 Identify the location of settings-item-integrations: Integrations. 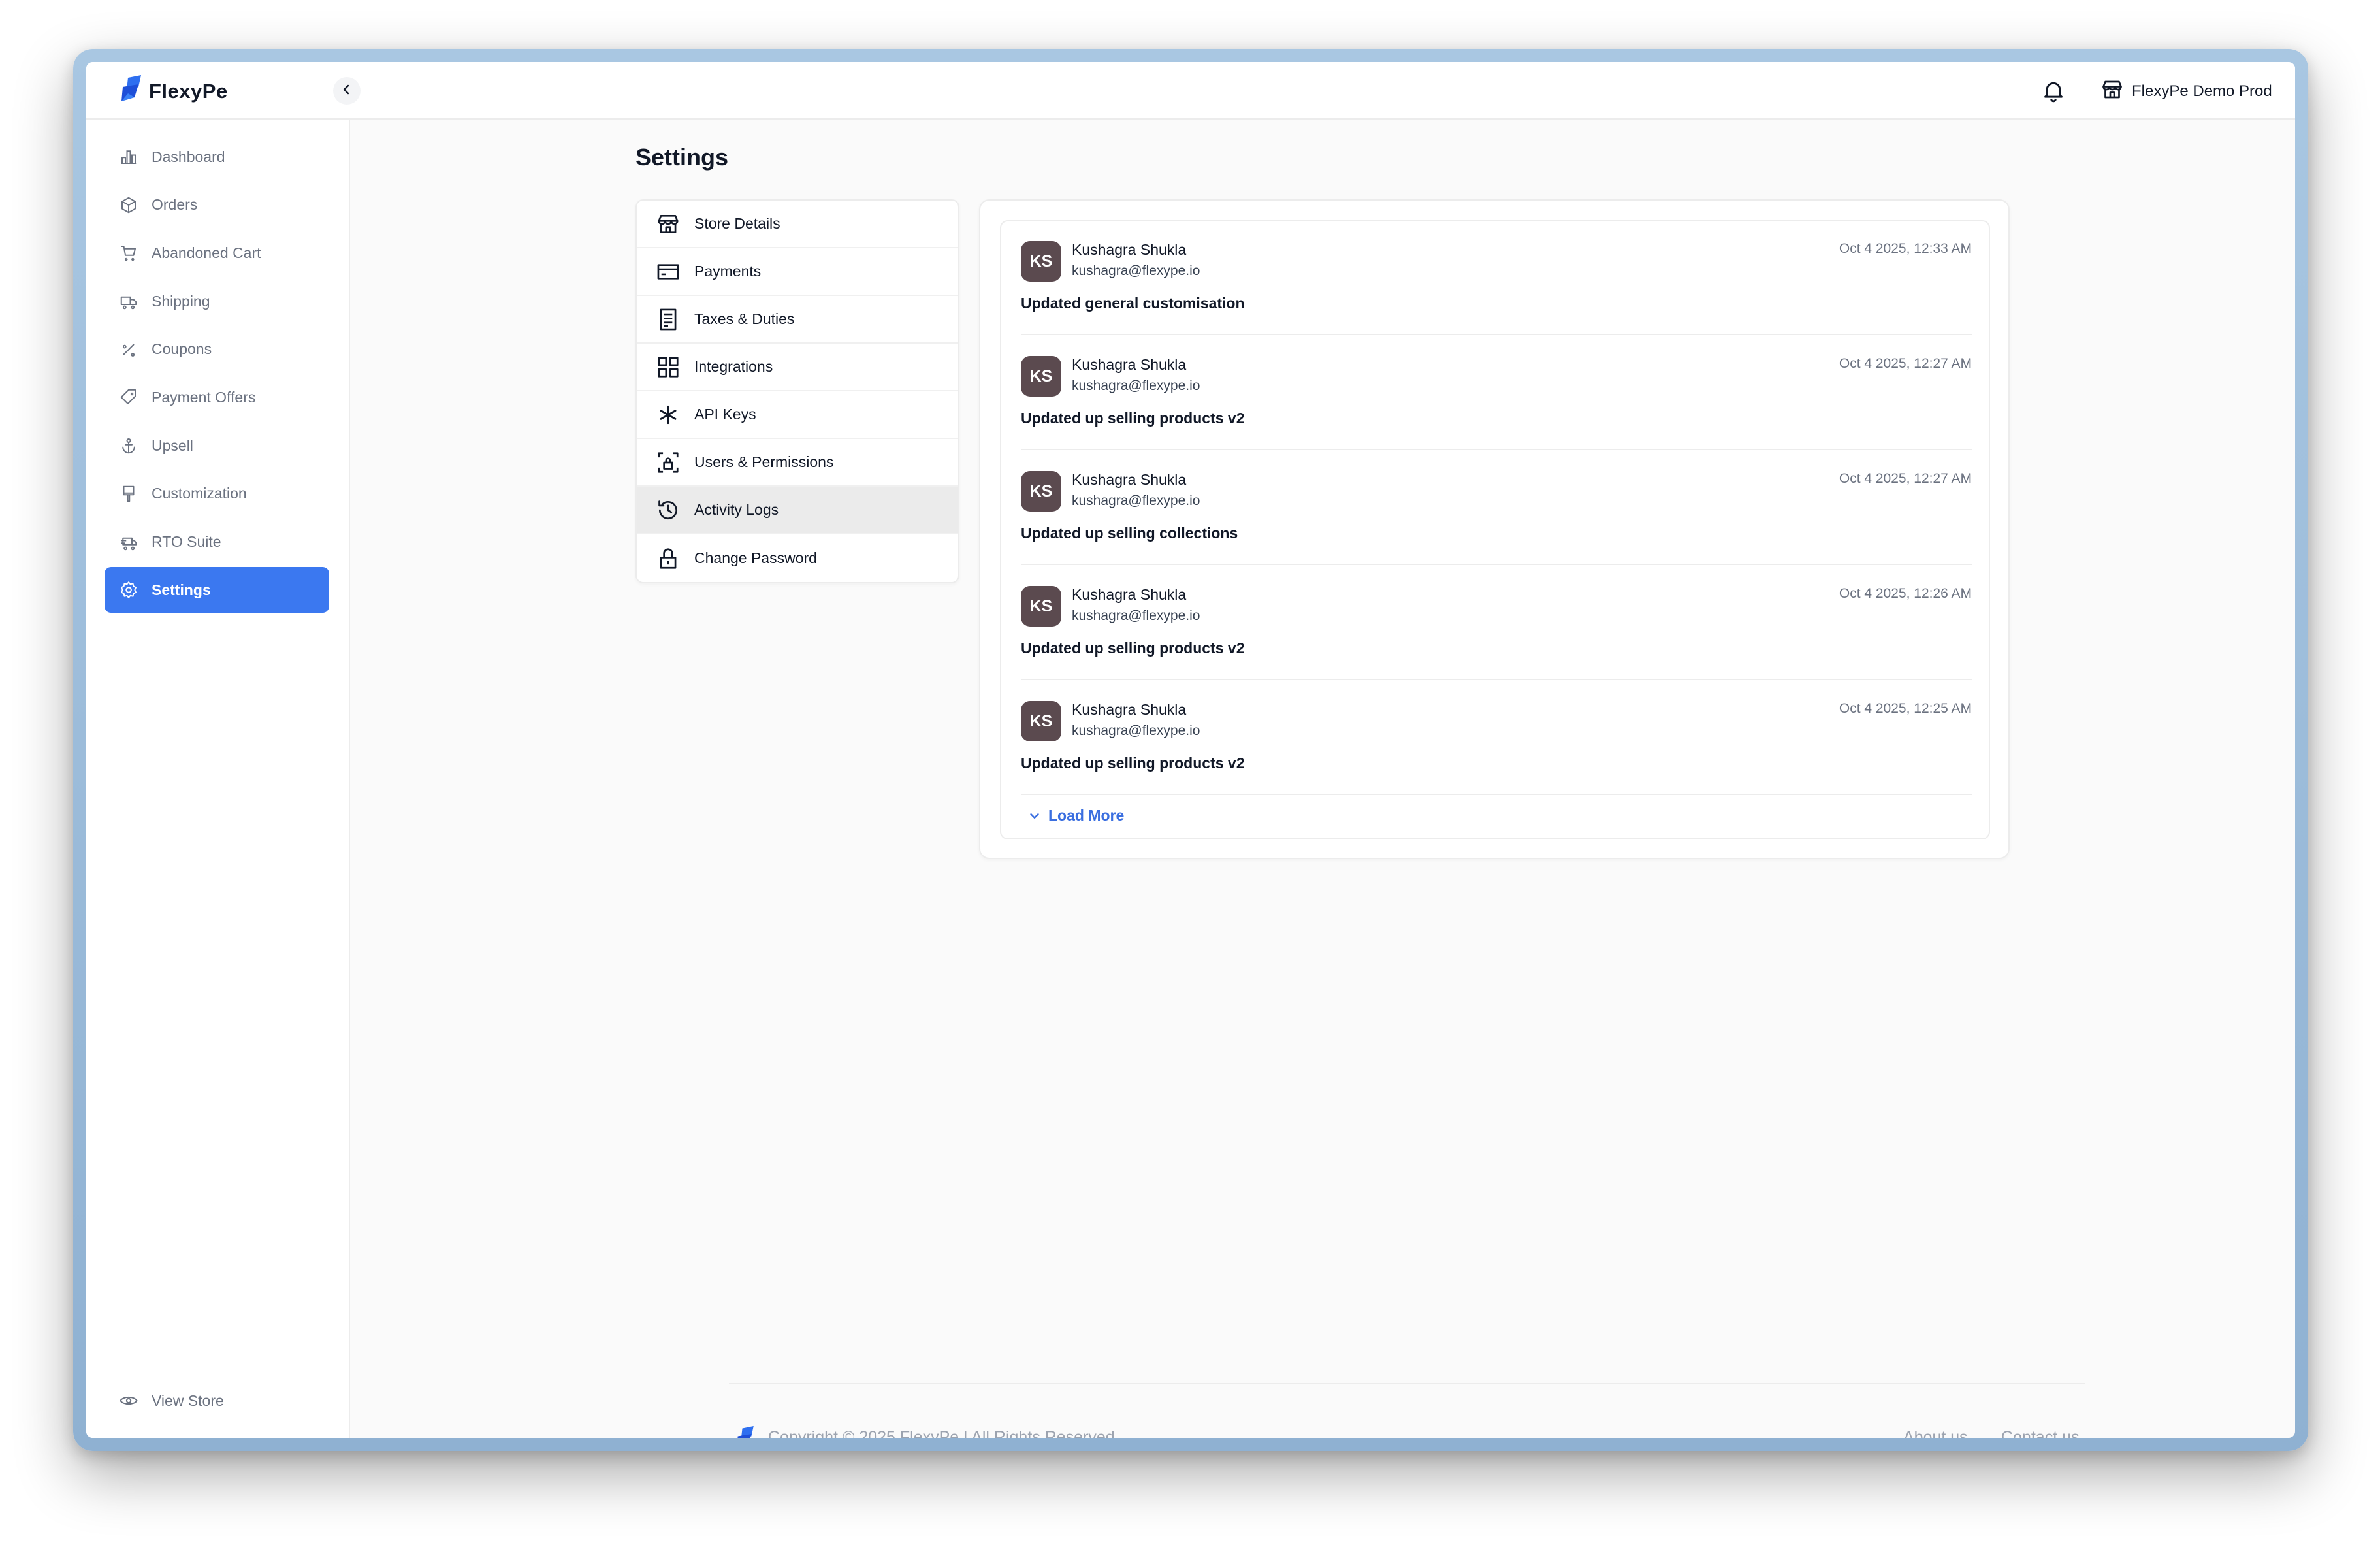
(797, 367).